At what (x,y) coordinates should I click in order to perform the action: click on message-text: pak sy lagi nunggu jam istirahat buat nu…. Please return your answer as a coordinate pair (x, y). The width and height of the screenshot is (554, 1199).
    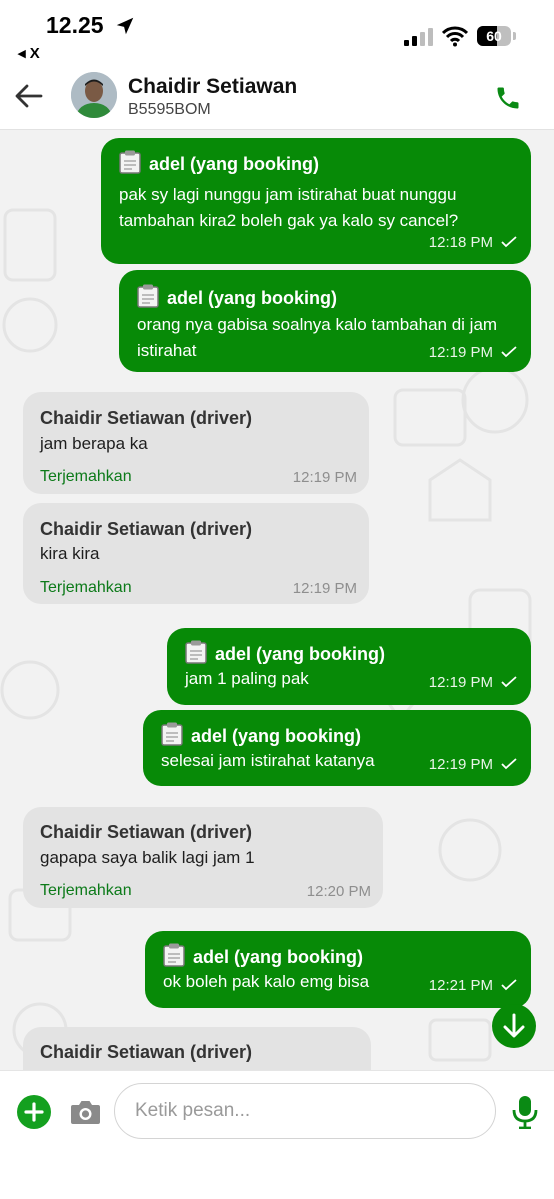
    Looking at the image, I should click on (289, 207).